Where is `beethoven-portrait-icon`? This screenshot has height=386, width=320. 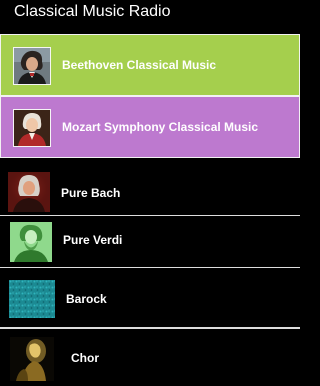 beethoven-portrait-icon is located at coordinates (32, 66).